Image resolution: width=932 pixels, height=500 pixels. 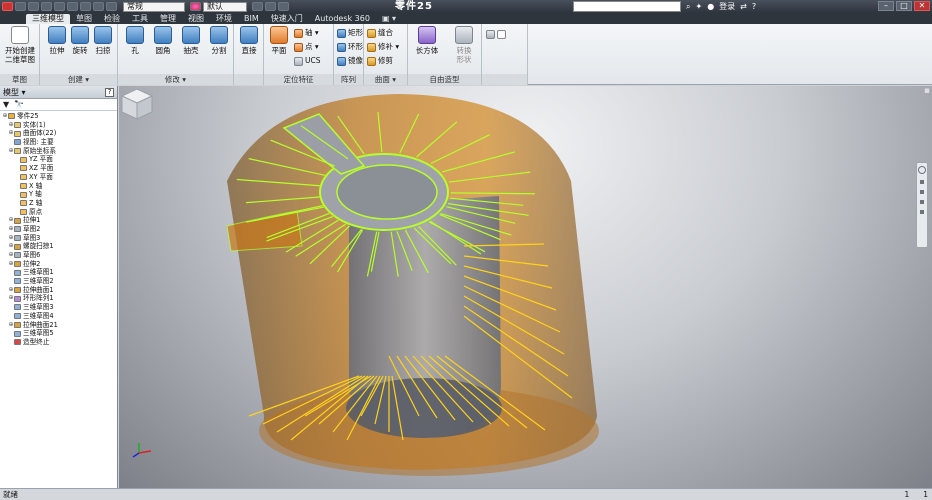 I want to click on panel-surface-label: 曲面 ▾, so click(x=385, y=79).